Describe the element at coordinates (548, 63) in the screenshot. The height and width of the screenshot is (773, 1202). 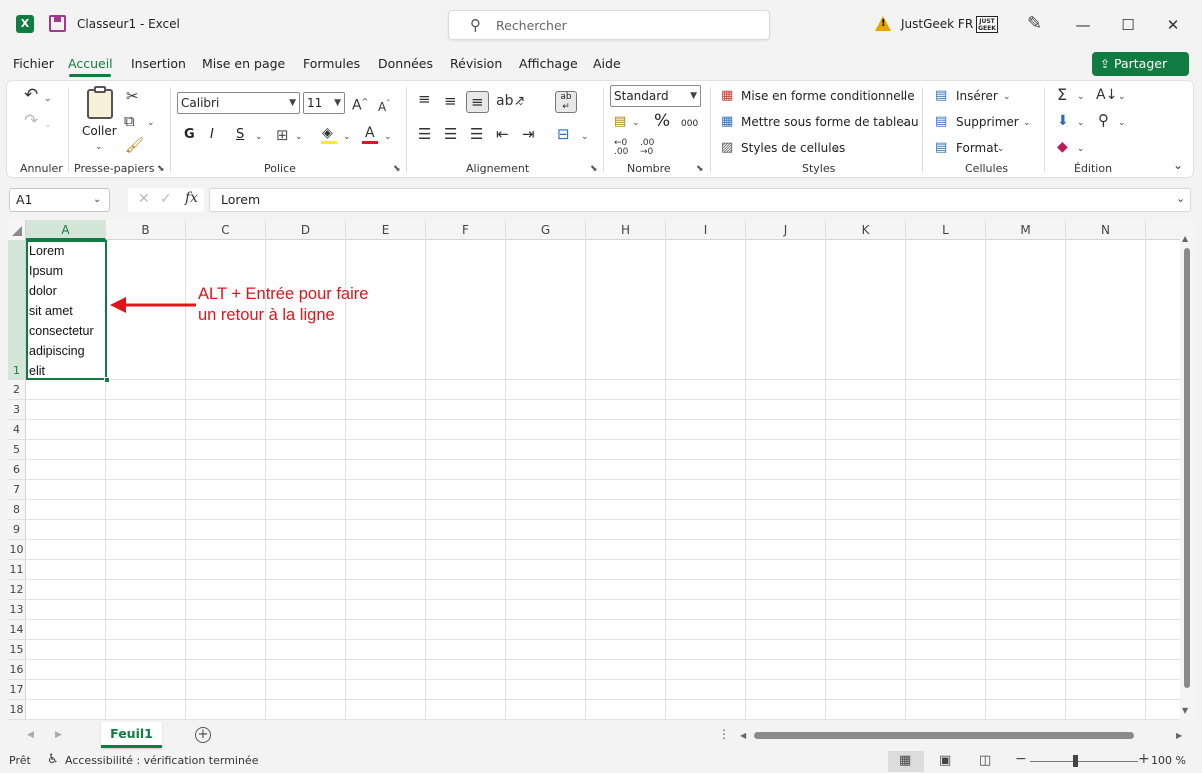
I see `tab-affichage: Affichage` at that location.